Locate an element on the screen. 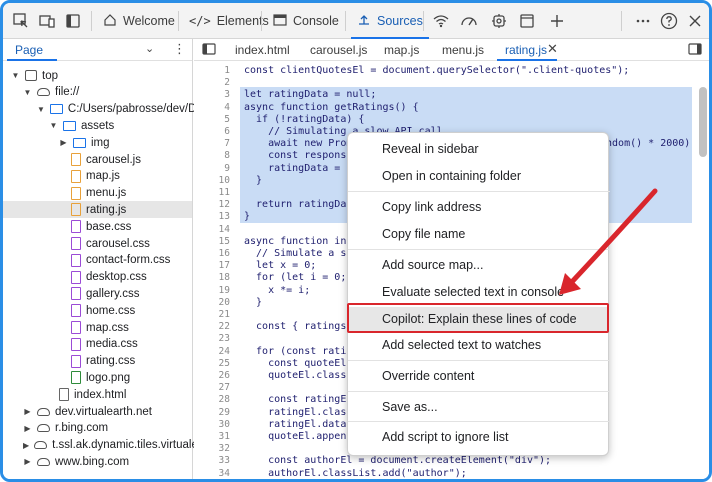 This screenshot has height=482, width=712. tree-item-label: img is located at coordinates (100, 142).